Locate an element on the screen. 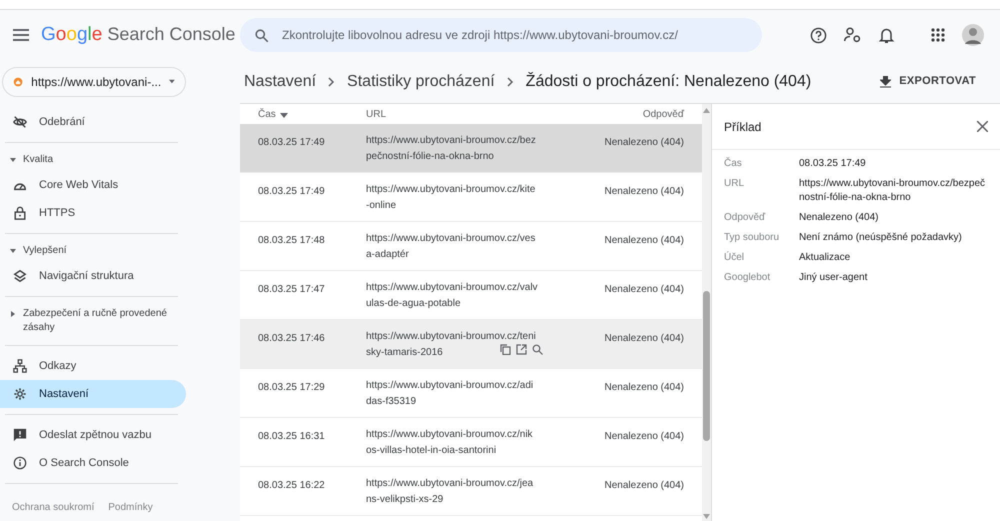 The width and height of the screenshot is (1000, 521). table-row: 08.03.25 17:46 https://www.ubytovani-broumov.cz/tenisky-tamaris-2016 Nenalezeno (404) is located at coordinates (471, 344).